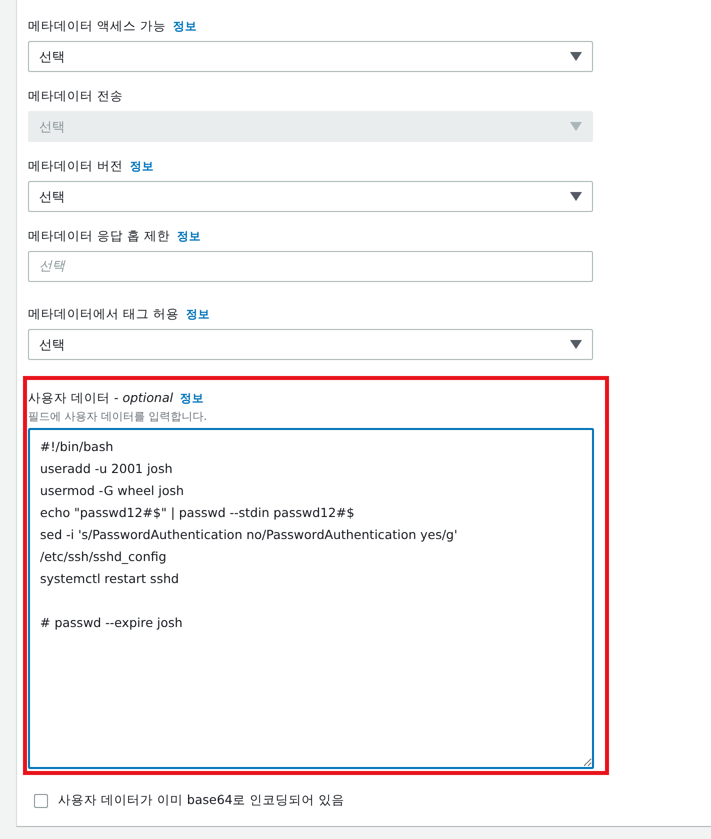 The height and width of the screenshot is (839, 711). What do you see at coordinates (75, 166) in the screenshot?
I see `field-label: 메타데이터 버전` at bounding box center [75, 166].